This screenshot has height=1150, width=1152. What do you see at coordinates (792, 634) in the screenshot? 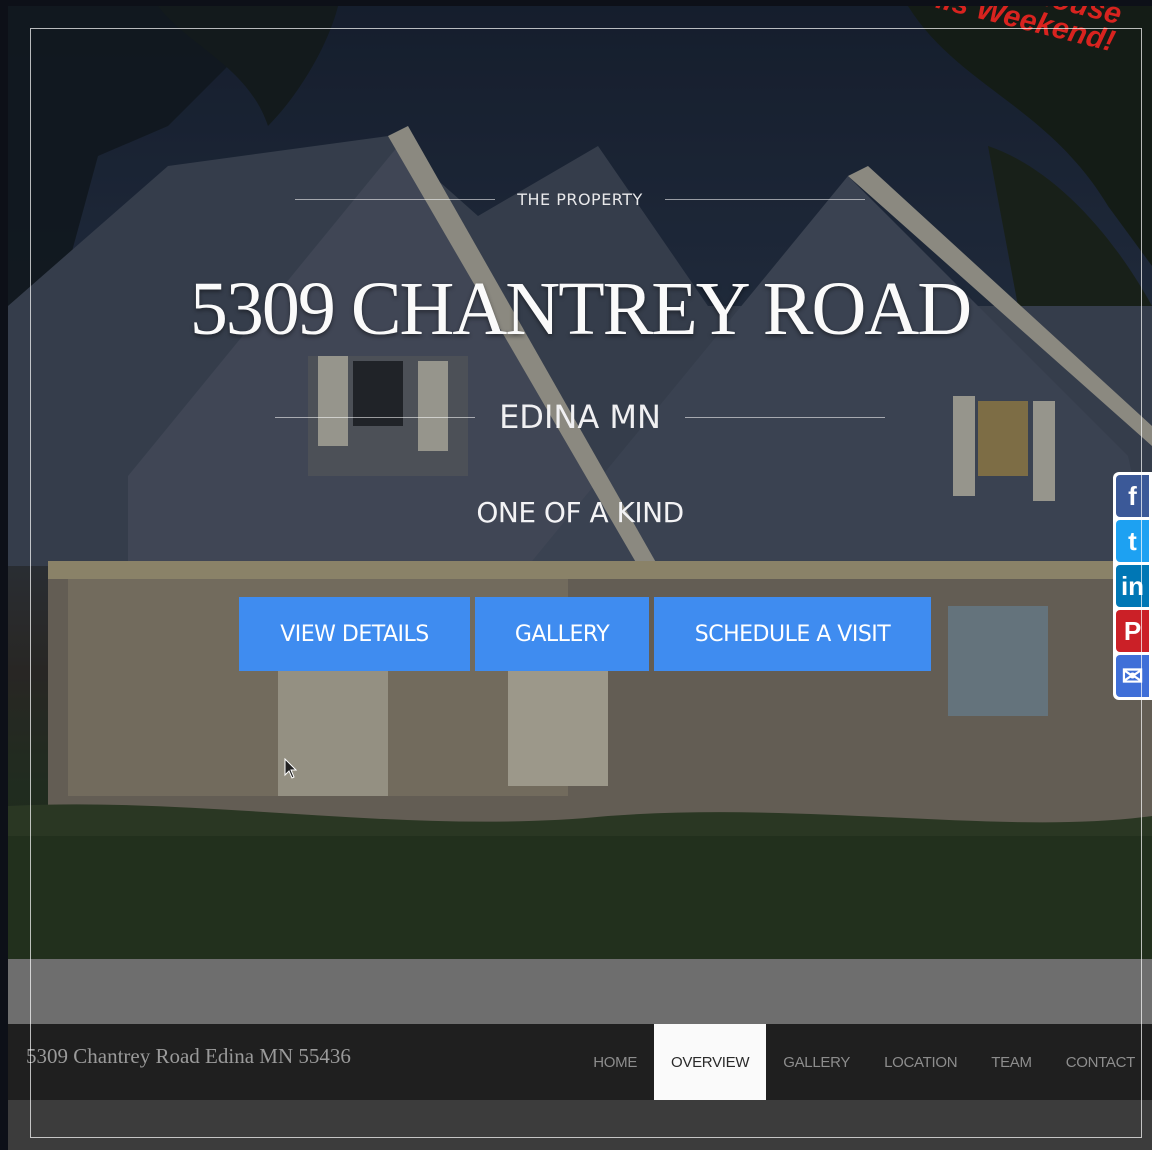
I see `schedule-visit-button: SCHEDULE A VISIT` at bounding box center [792, 634].